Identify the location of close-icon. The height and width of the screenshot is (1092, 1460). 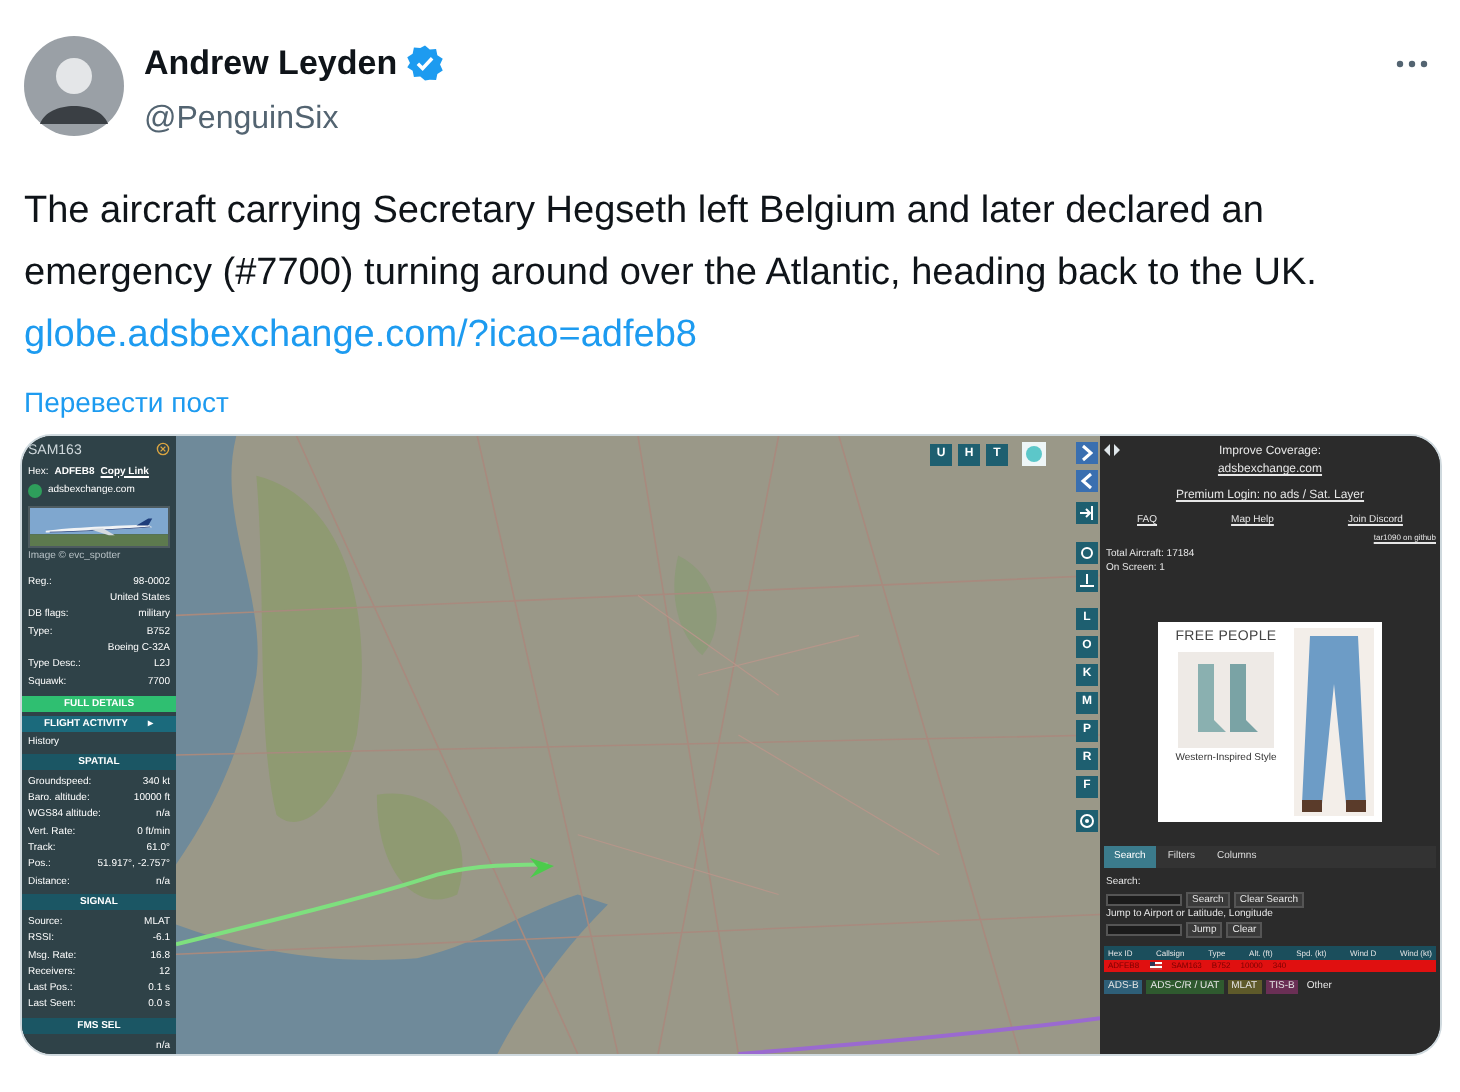
(163, 449).